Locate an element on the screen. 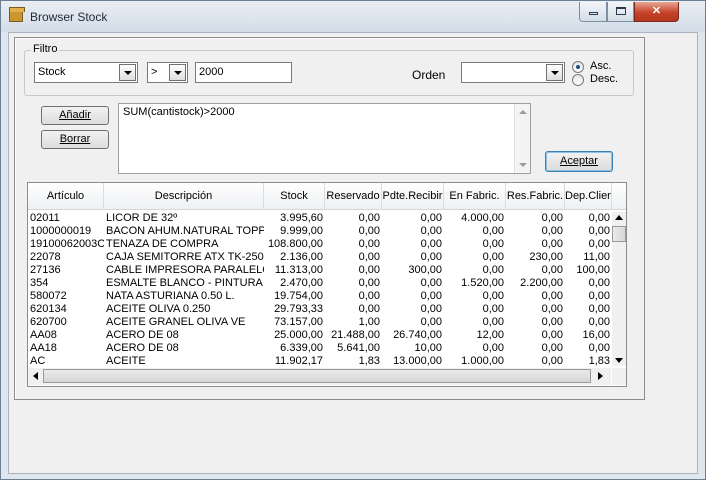 The image size is (706, 480). table-cell: LICOR DE 32º is located at coordinates (142, 218).